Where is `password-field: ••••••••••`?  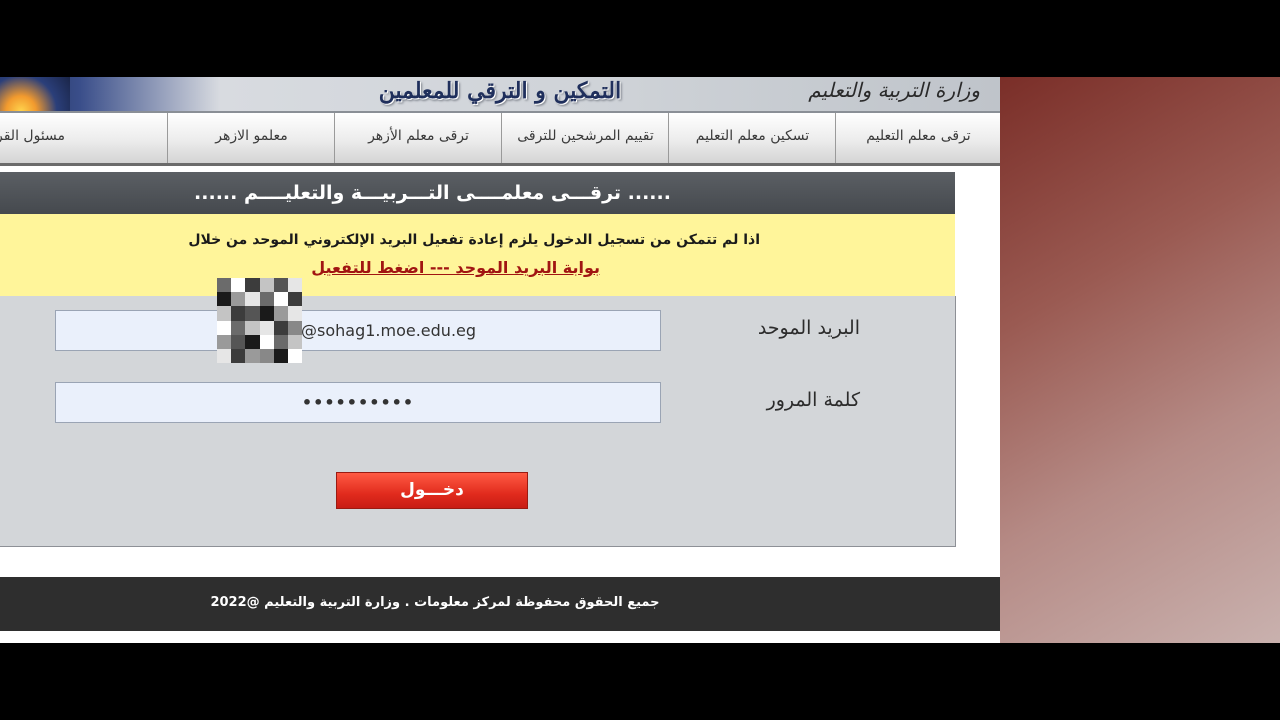 password-field: •••••••••• is located at coordinates (358, 402).